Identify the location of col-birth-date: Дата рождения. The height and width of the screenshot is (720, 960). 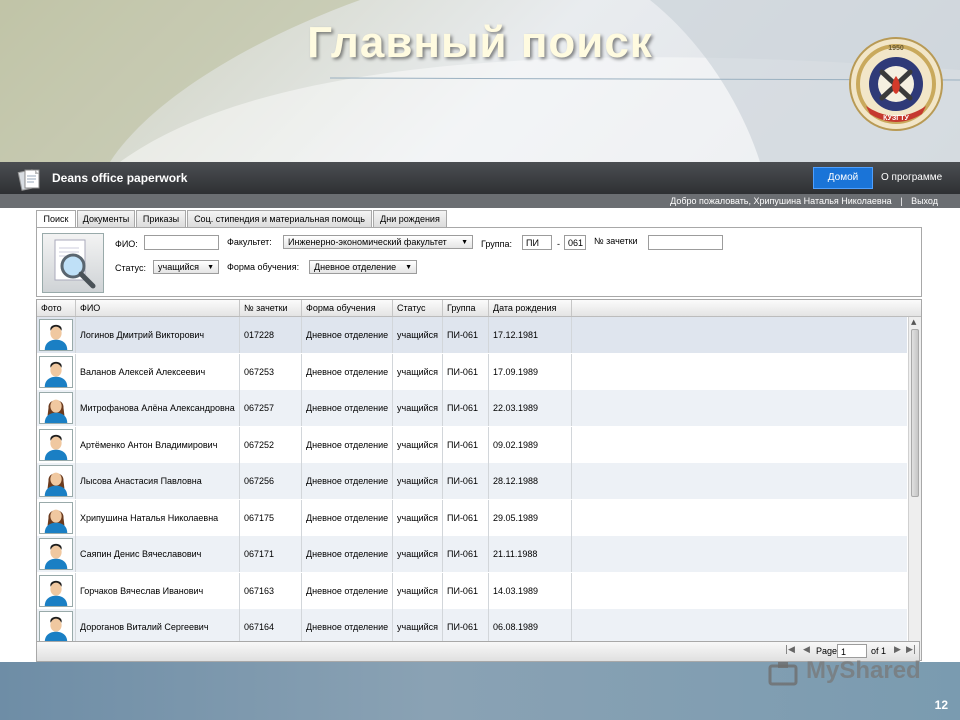
(530, 308).